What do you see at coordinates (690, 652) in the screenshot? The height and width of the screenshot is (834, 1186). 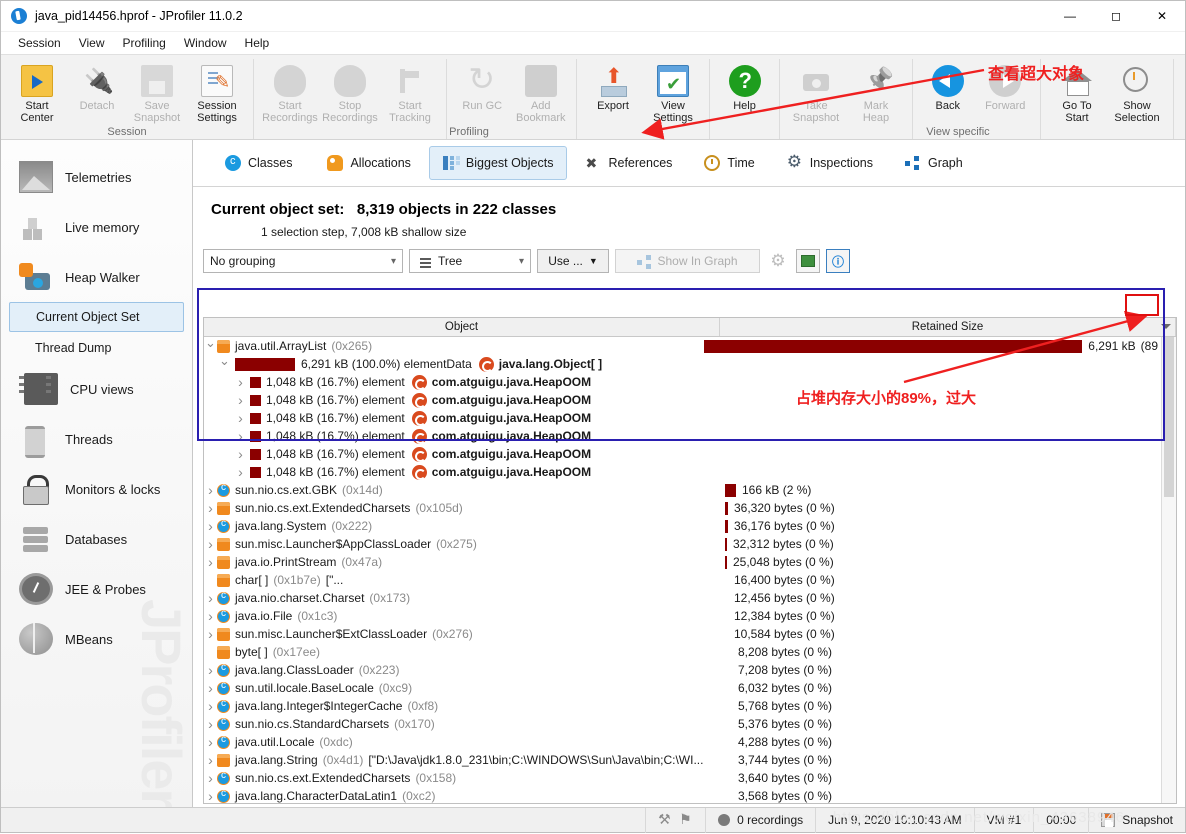 I see `table-row: byte[ ] (0x17ee) 8,208 bytes (0 %)` at bounding box center [690, 652].